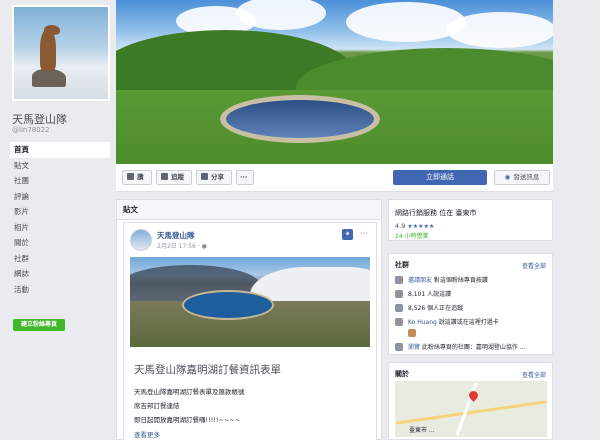 Image resolution: width=600 pixels, height=440 pixels. I want to click on like-icon, so click(399, 294).